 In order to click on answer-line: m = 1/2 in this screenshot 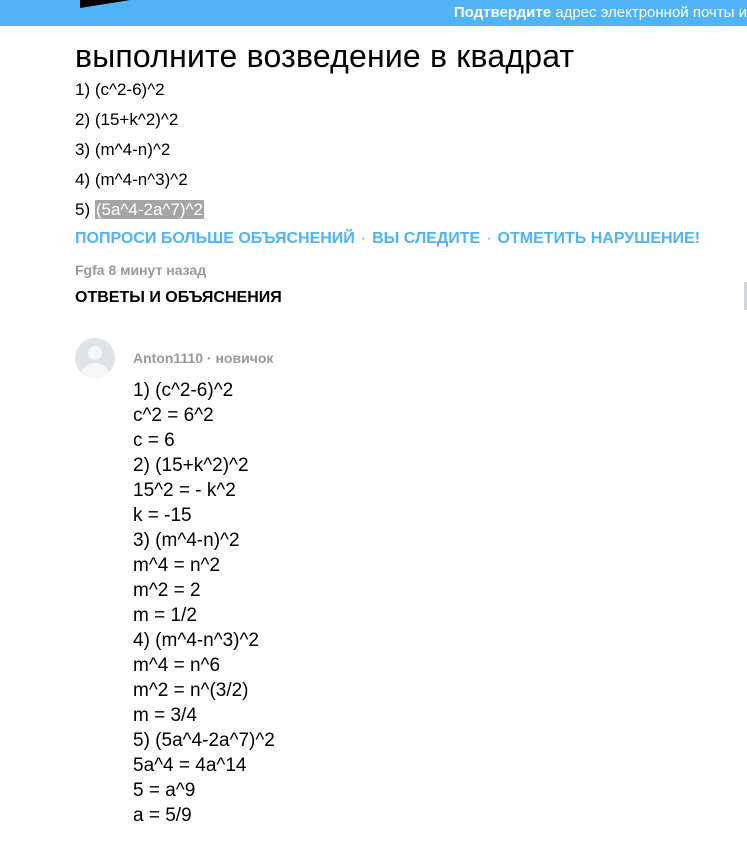, I will do `click(165, 615)`.